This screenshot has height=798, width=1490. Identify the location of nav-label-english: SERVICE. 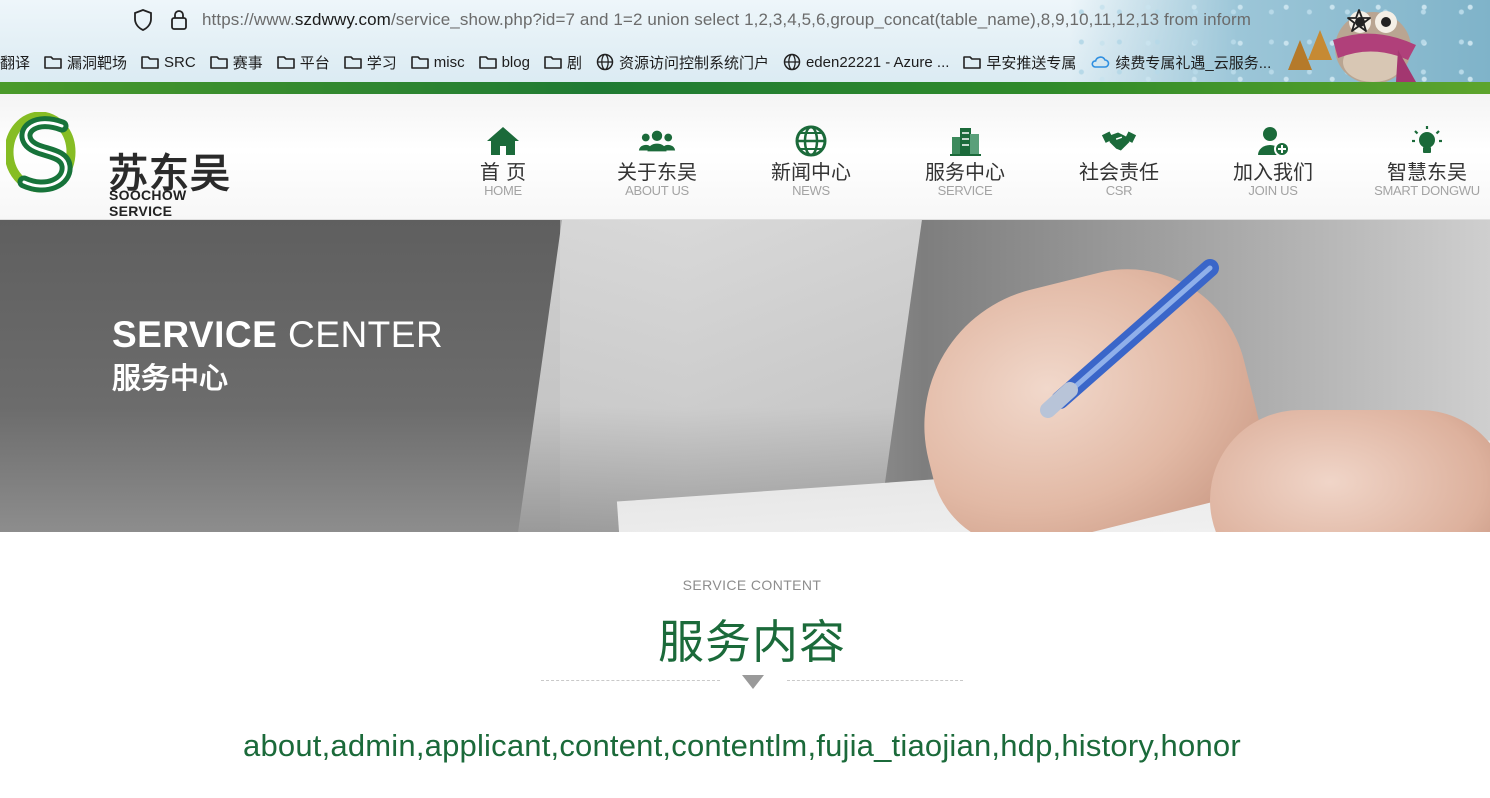
(965, 190).